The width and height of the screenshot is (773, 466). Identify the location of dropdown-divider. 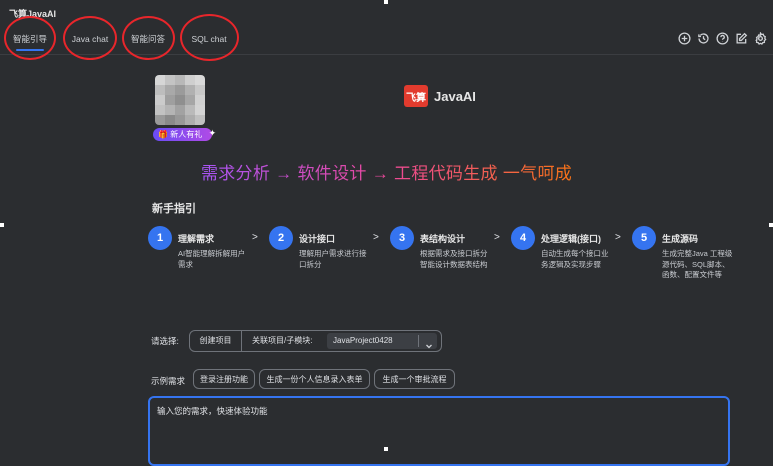
(418, 341).